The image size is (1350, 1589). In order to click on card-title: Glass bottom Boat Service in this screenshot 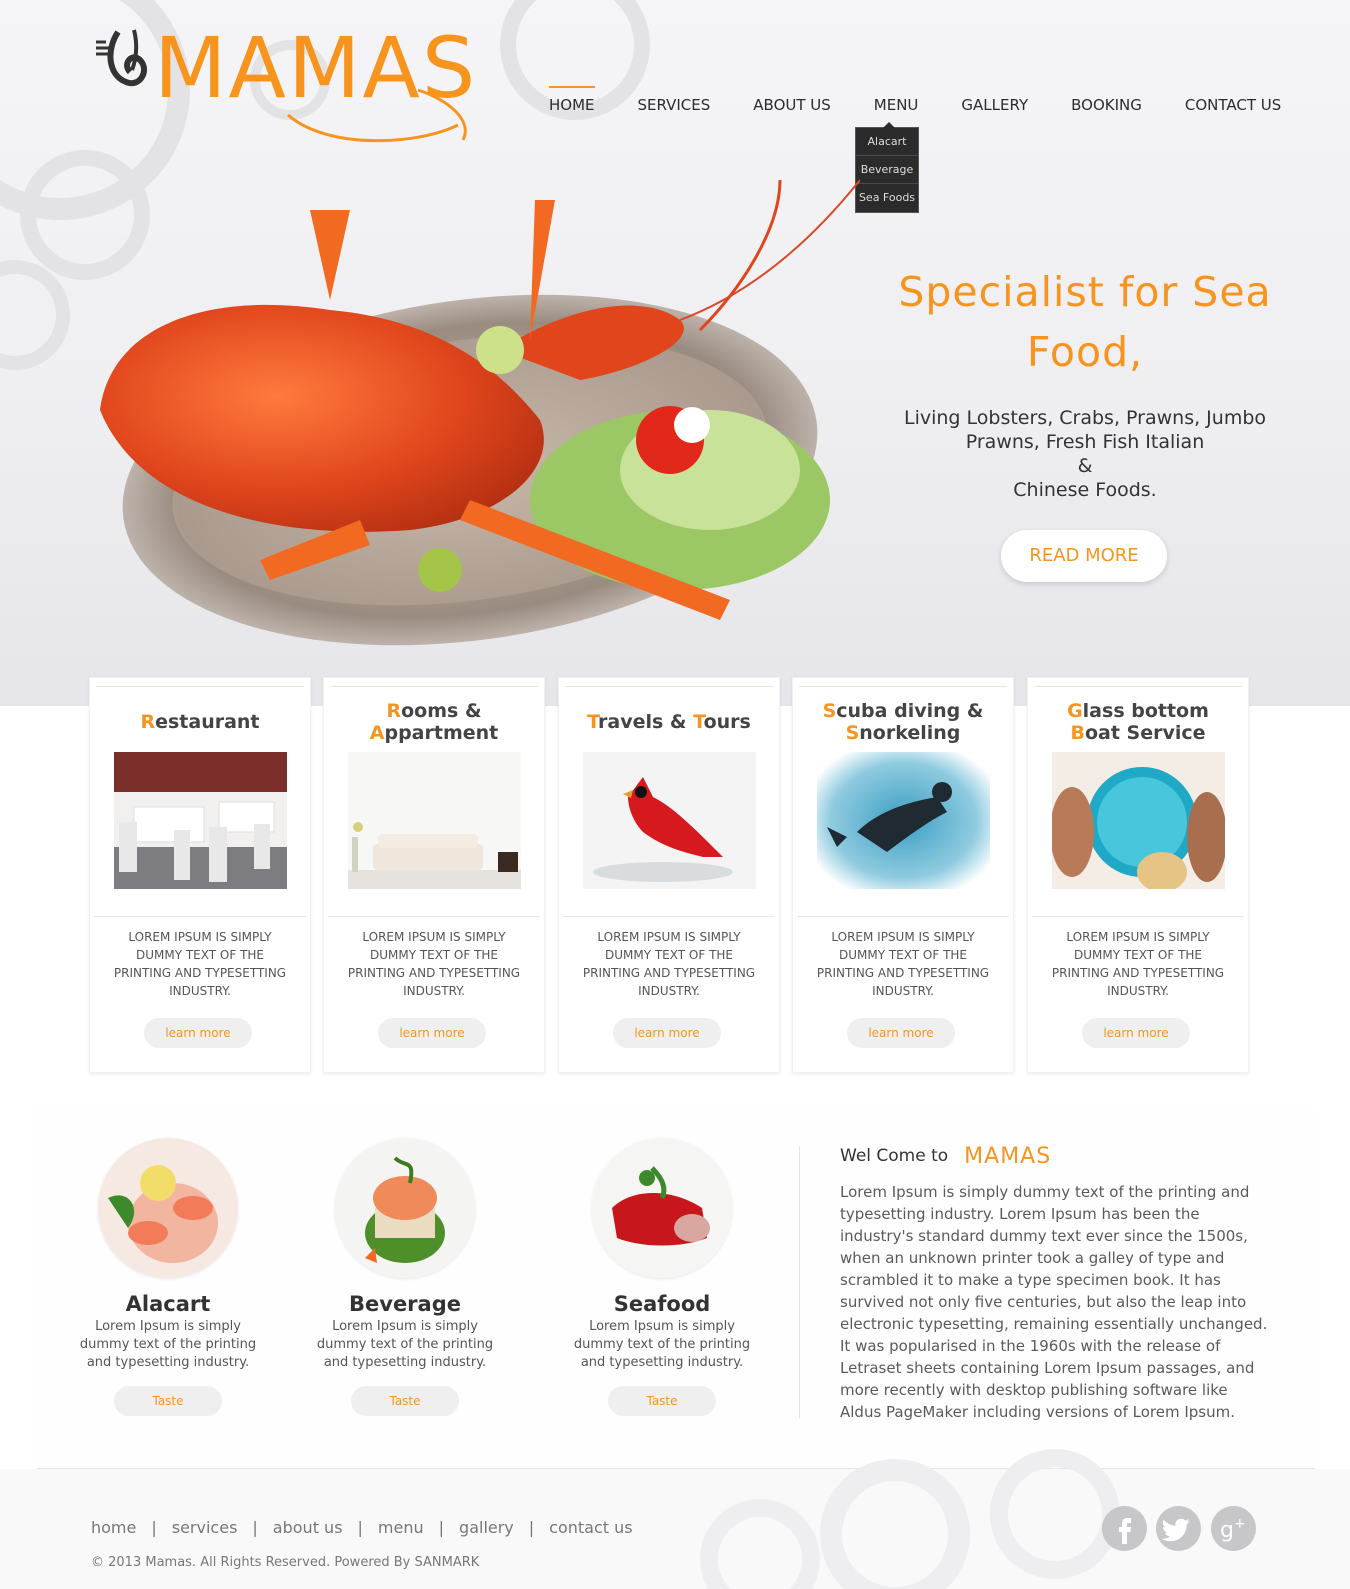, I will do `click(1138, 722)`.